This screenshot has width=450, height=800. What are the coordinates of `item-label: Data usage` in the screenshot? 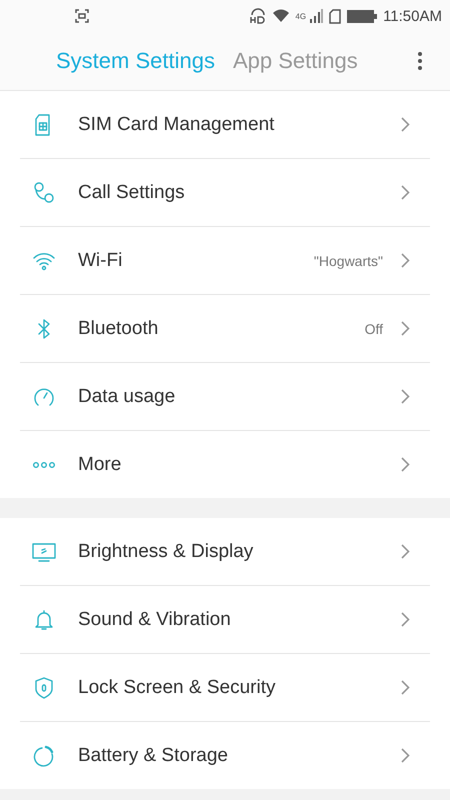 It's located at (127, 397).